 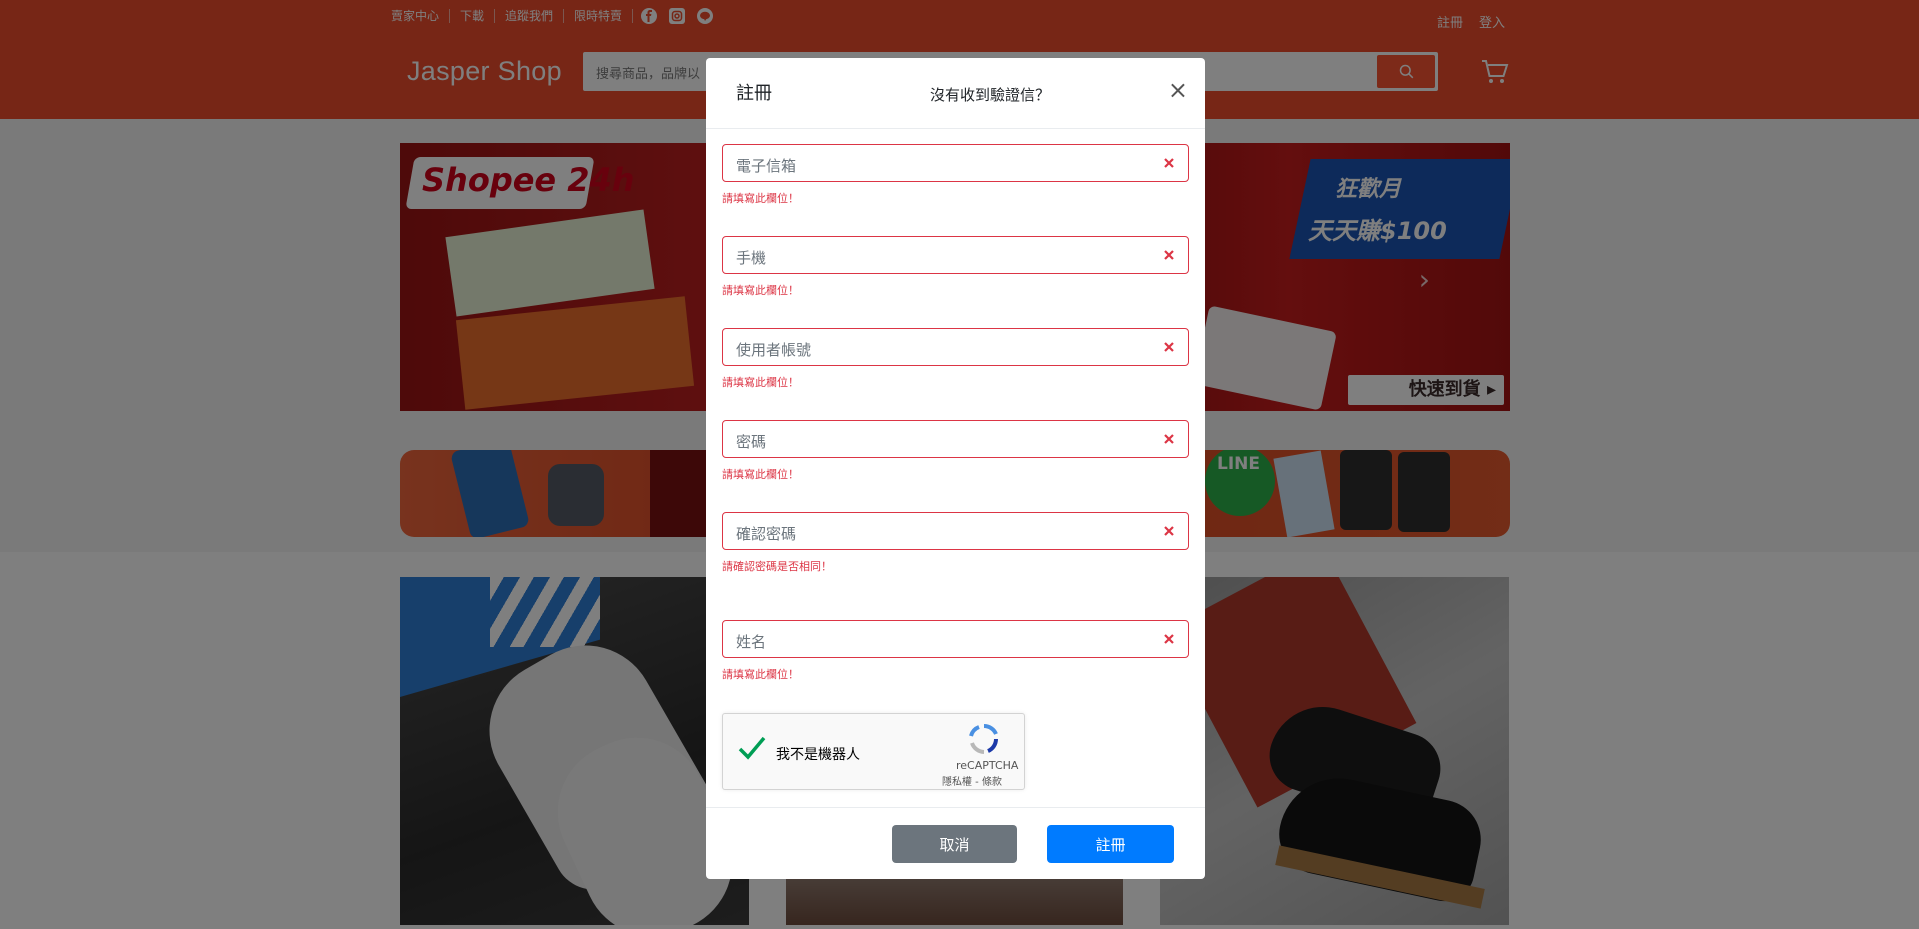 What do you see at coordinates (818, 755) in the screenshot?
I see `recaptcha-label: 我不是機器人` at bounding box center [818, 755].